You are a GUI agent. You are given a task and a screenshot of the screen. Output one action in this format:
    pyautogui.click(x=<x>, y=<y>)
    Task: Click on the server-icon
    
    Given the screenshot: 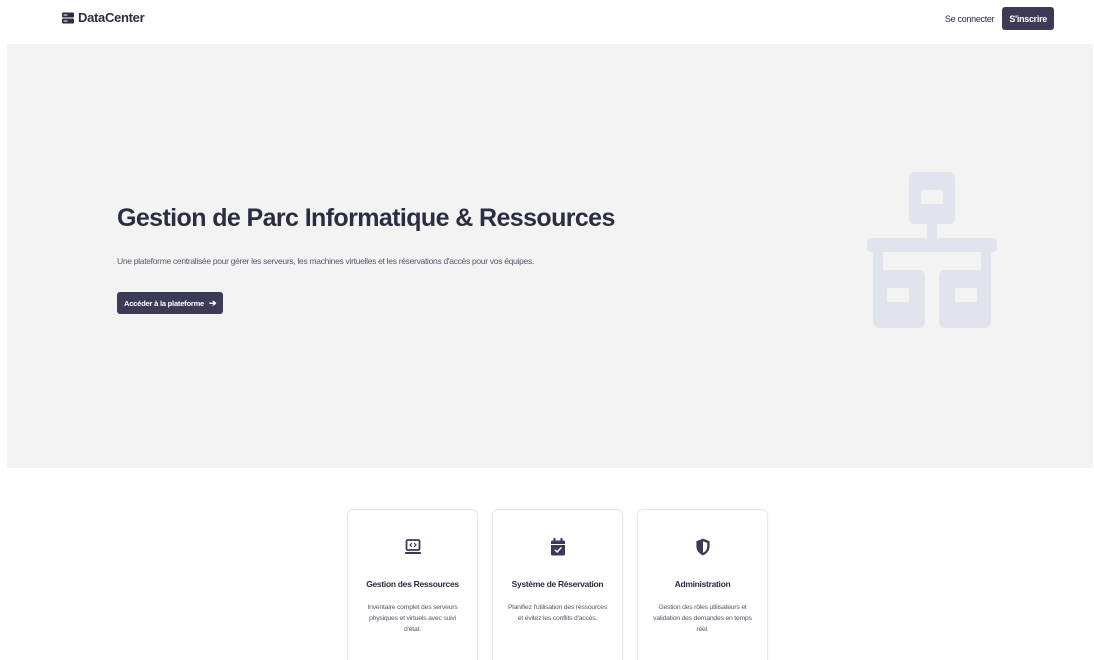 What is the action you would take?
    pyautogui.click(x=68, y=17)
    